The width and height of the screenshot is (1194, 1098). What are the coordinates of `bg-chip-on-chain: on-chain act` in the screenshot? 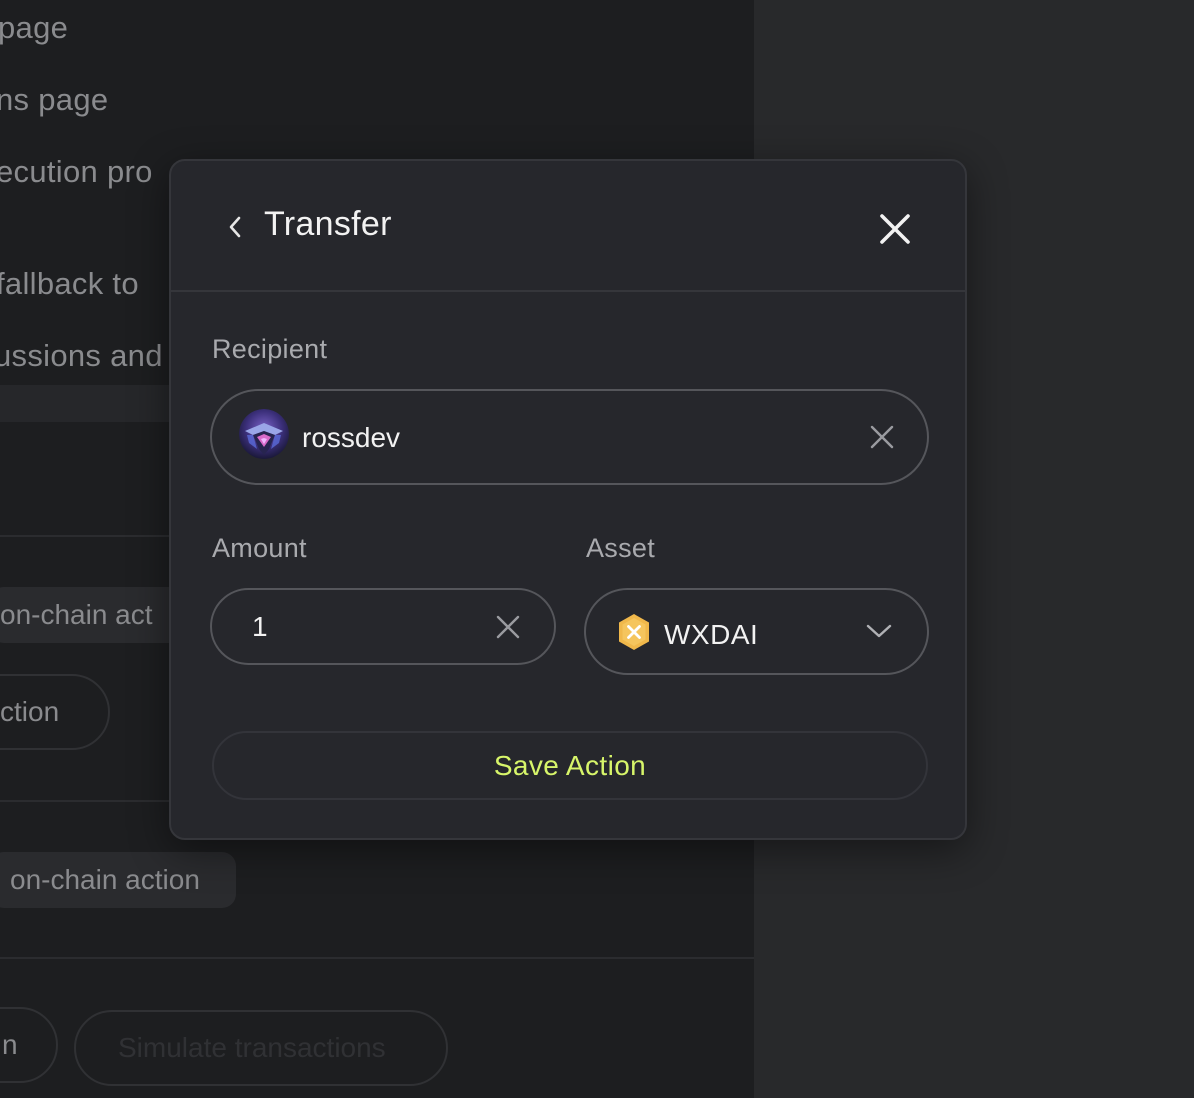 It's located at (95, 615).